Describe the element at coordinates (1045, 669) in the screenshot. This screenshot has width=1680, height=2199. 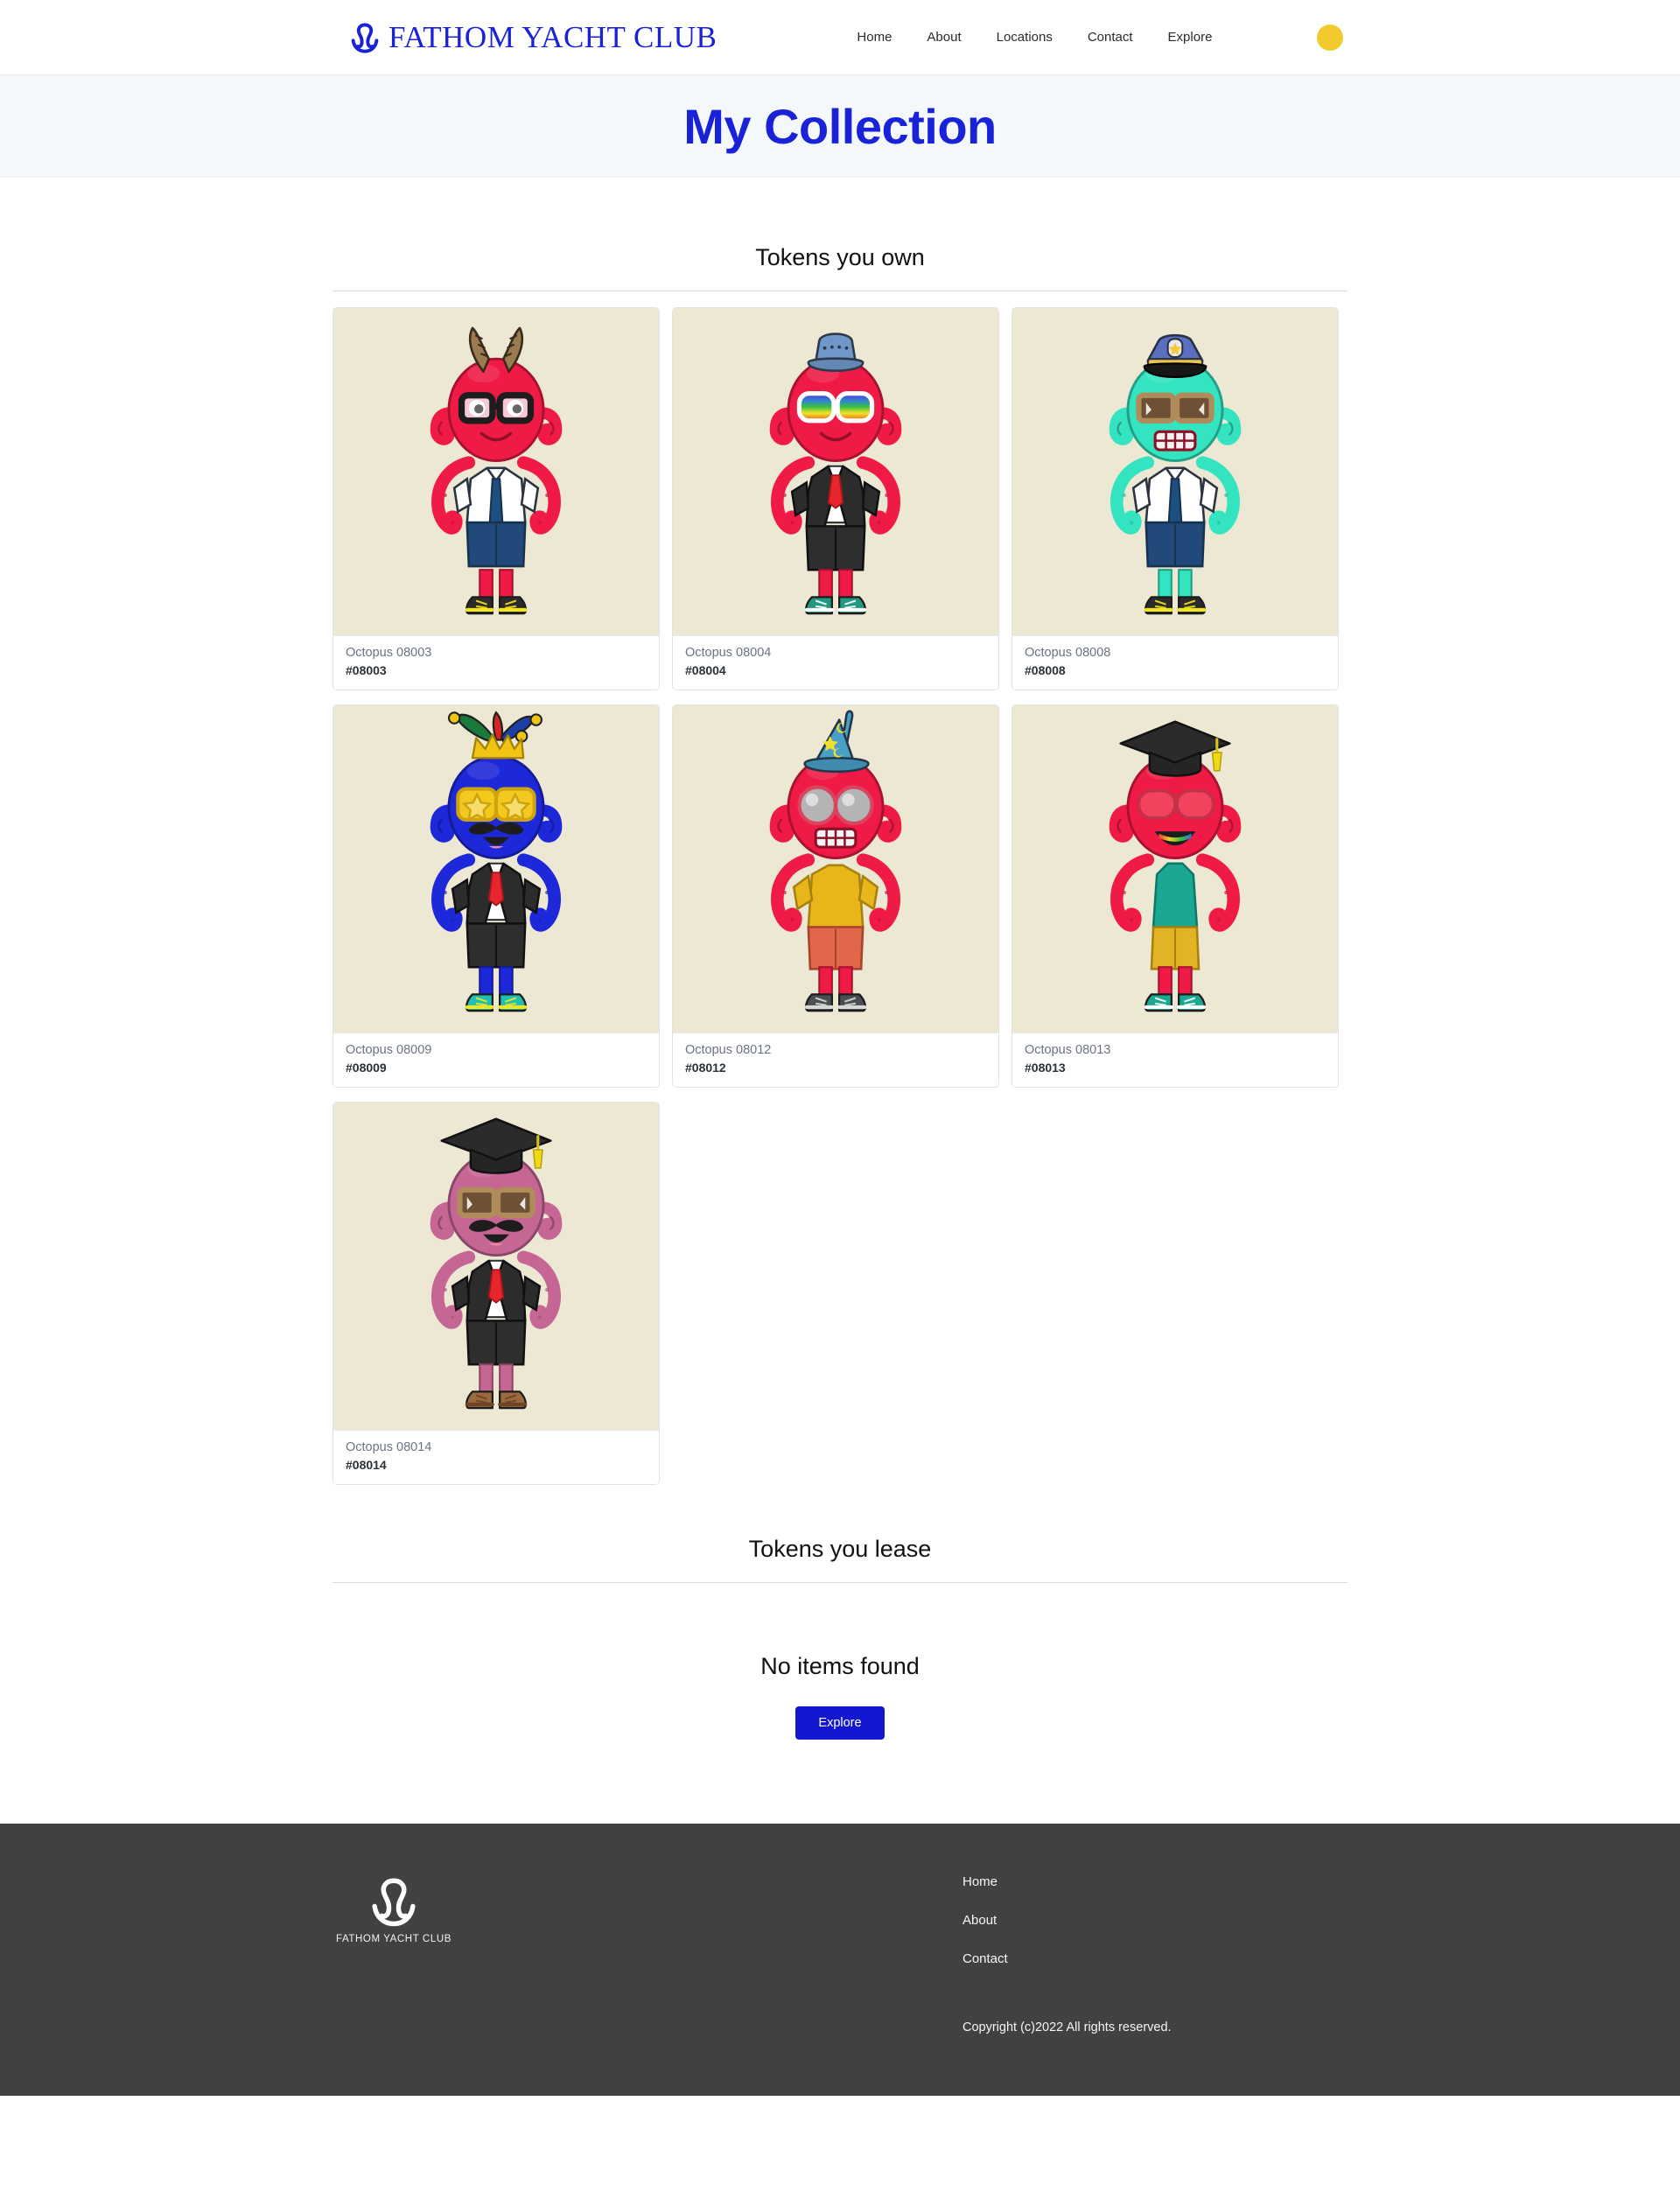
I see `token-id: #08008` at that location.